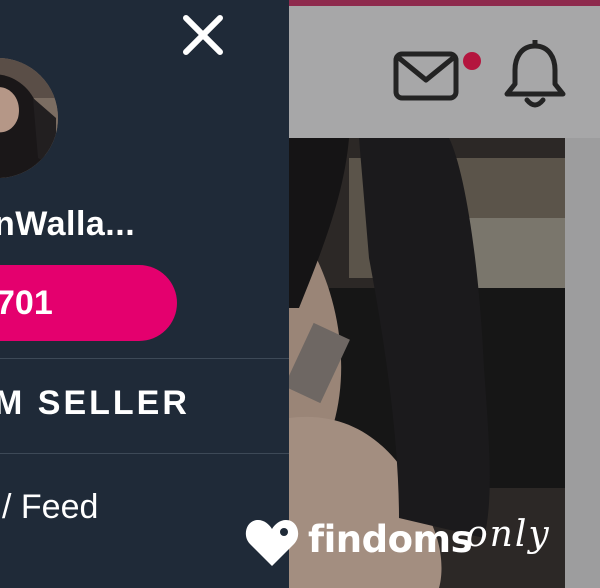 This screenshot has width=600, height=588. I want to click on menu-item-feed: / Feed, so click(50, 507).